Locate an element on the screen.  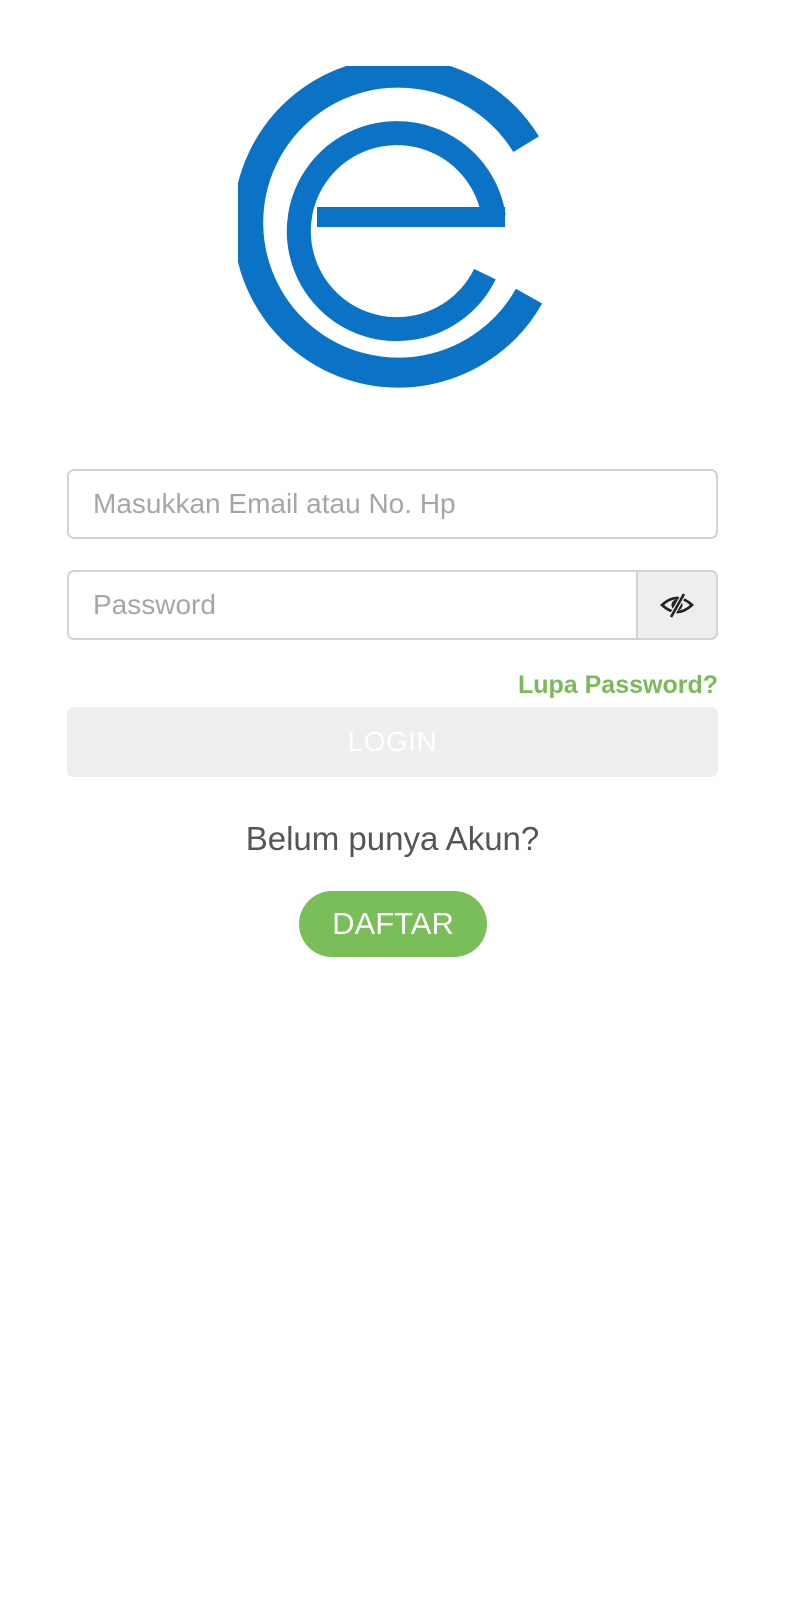
email-input is located at coordinates (392, 504).